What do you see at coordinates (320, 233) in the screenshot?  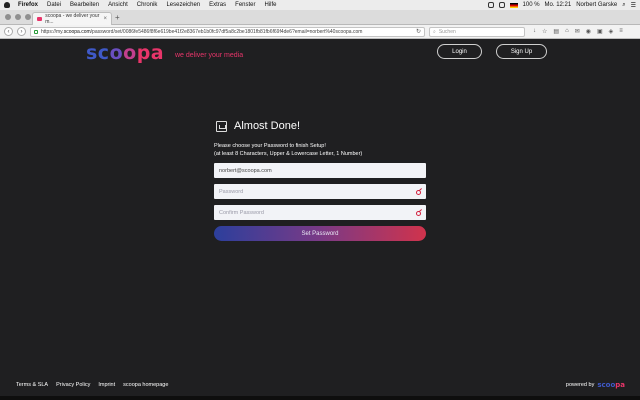 I see `set-password-button: Set Password` at bounding box center [320, 233].